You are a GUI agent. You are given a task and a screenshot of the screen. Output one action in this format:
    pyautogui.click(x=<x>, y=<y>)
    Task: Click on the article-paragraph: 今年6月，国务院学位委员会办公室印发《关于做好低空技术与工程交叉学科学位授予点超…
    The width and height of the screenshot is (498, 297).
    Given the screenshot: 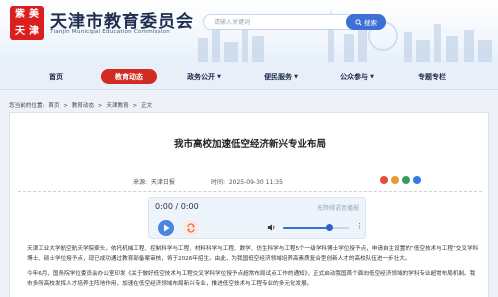 What is the action you would take?
    pyautogui.click(x=251, y=279)
    